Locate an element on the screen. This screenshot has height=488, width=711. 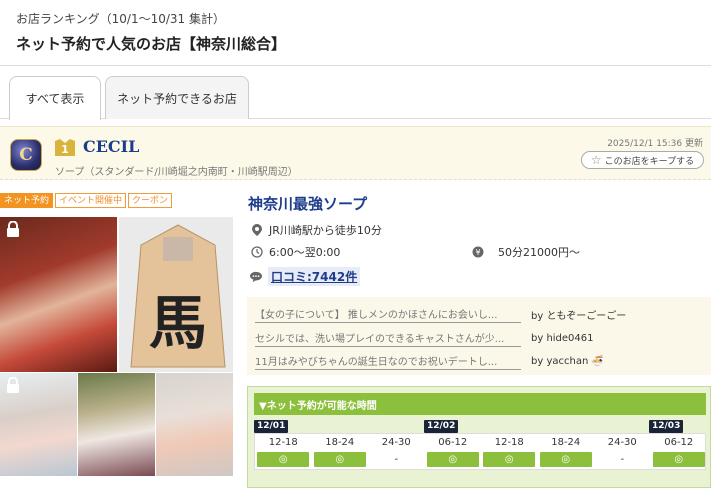
date-label: 12/01 is located at coordinates (271, 426).